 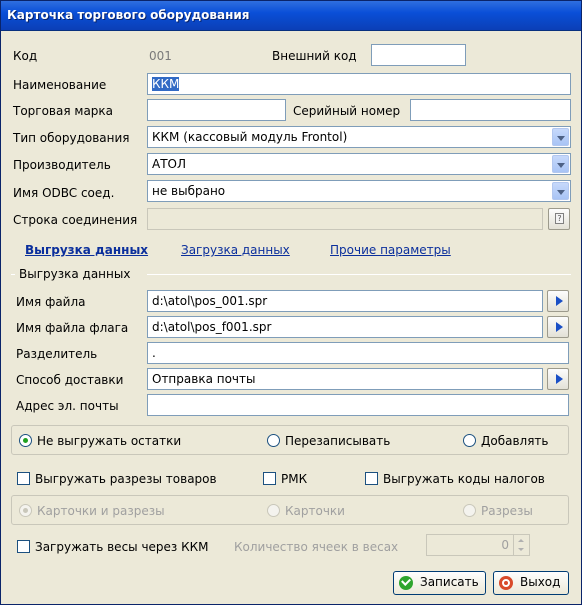 I want to click on group-line-right, so click(x=359, y=274).